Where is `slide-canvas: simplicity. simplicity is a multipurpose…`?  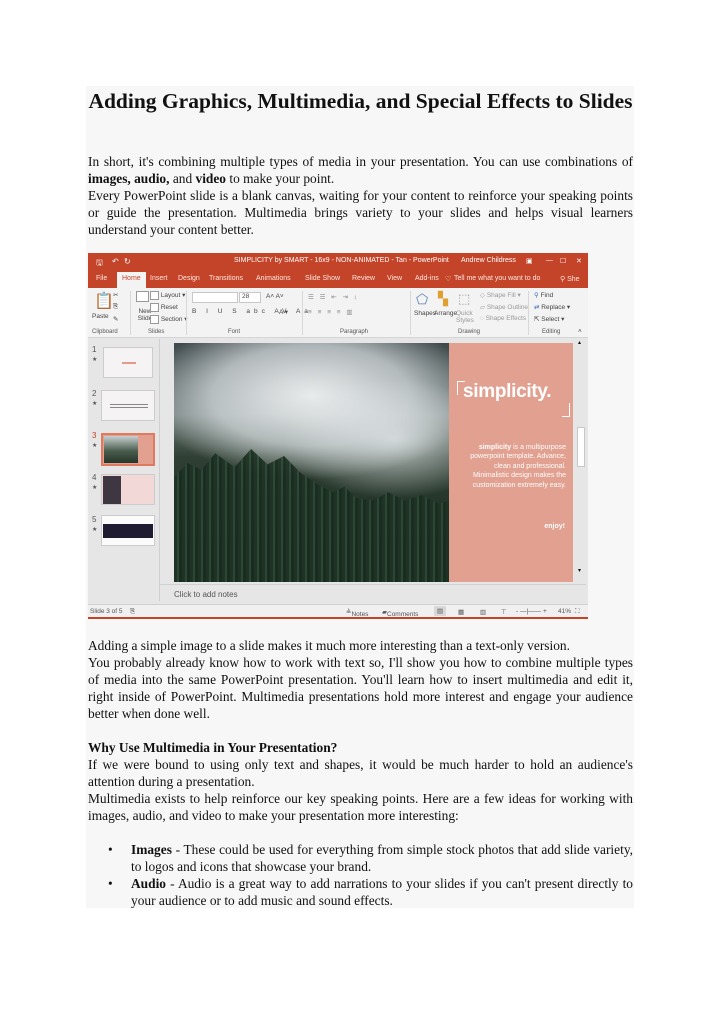
slide-canvas: simplicity. simplicity is a multipurpose… is located at coordinates (373, 462).